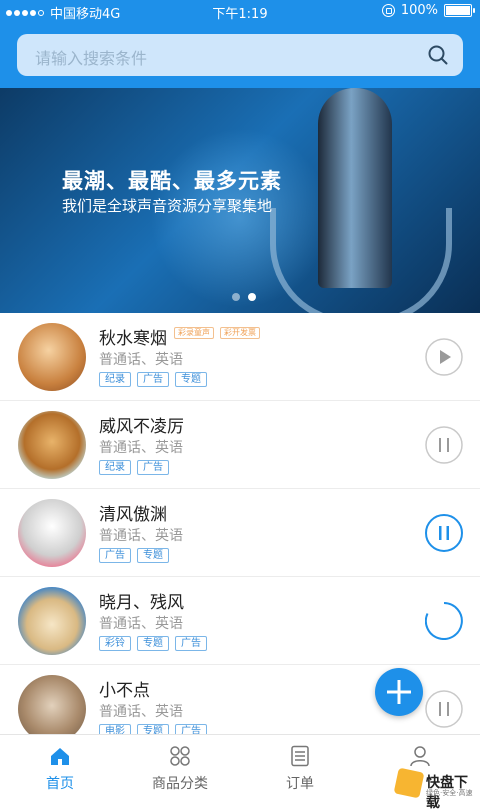 This screenshot has width=480, height=812. What do you see at coordinates (388, 10) in the screenshot?
I see `orientation-lock-icon` at bounding box center [388, 10].